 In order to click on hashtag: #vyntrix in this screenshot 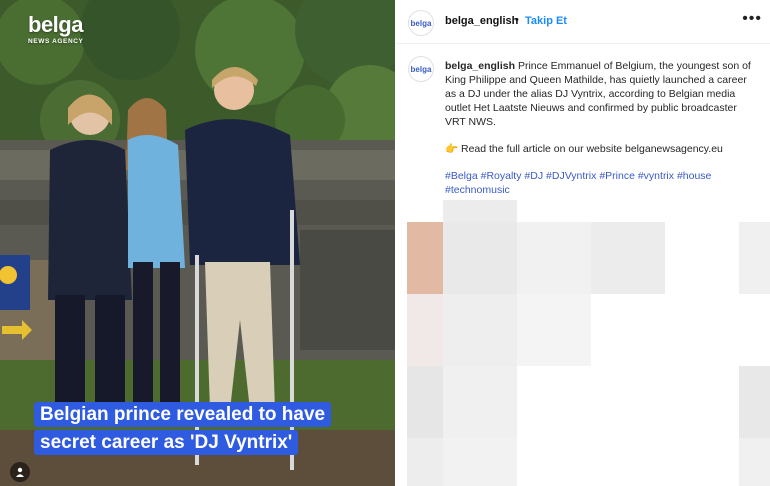, I will do `click(656, 176)`.